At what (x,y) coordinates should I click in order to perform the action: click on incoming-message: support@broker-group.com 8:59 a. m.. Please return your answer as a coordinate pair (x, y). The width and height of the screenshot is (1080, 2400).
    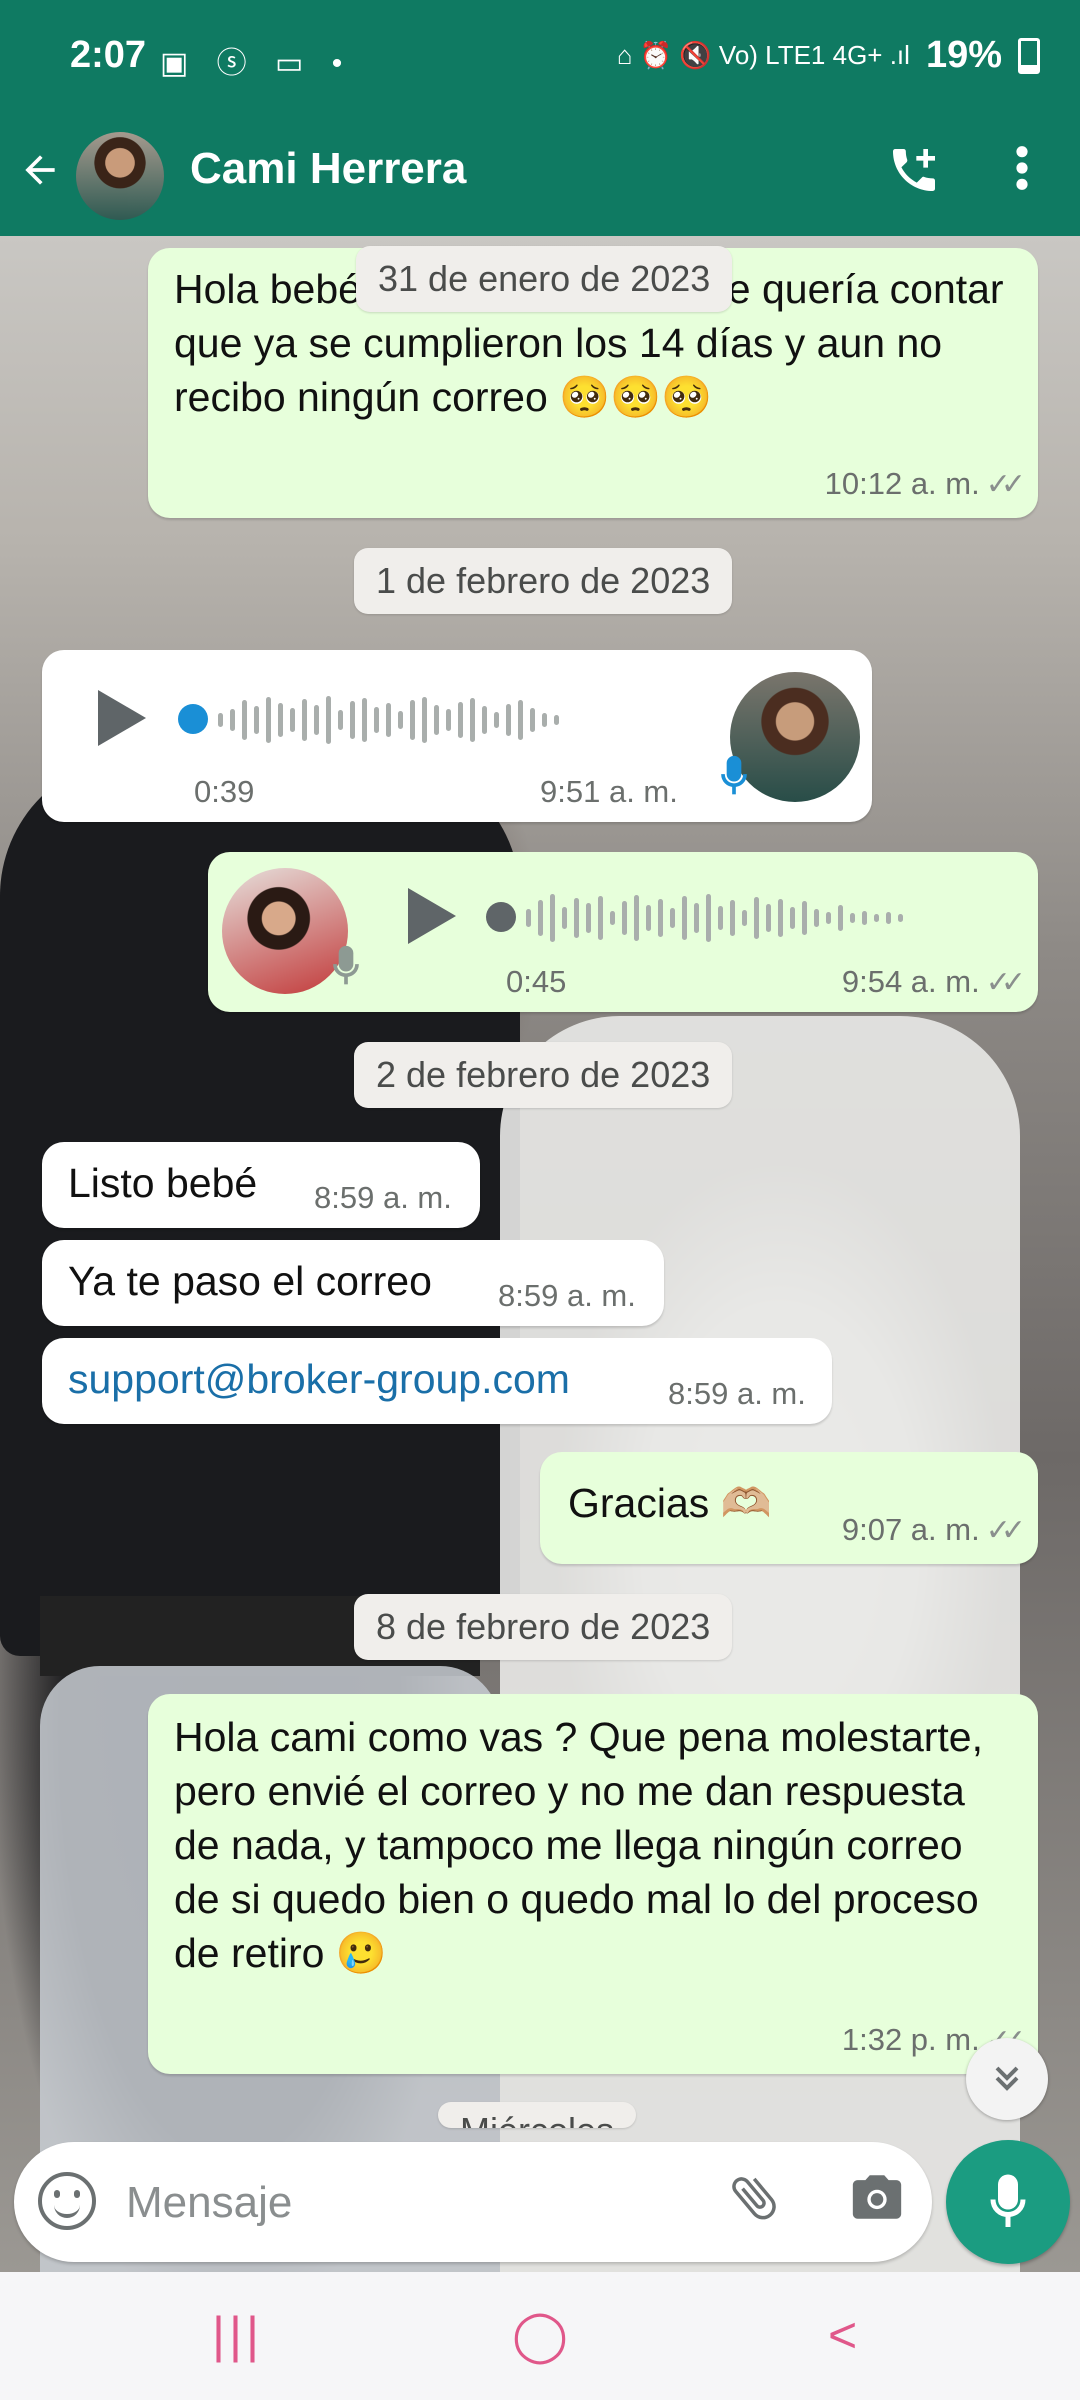
    Looking at the image, I should click on (437, 1381).